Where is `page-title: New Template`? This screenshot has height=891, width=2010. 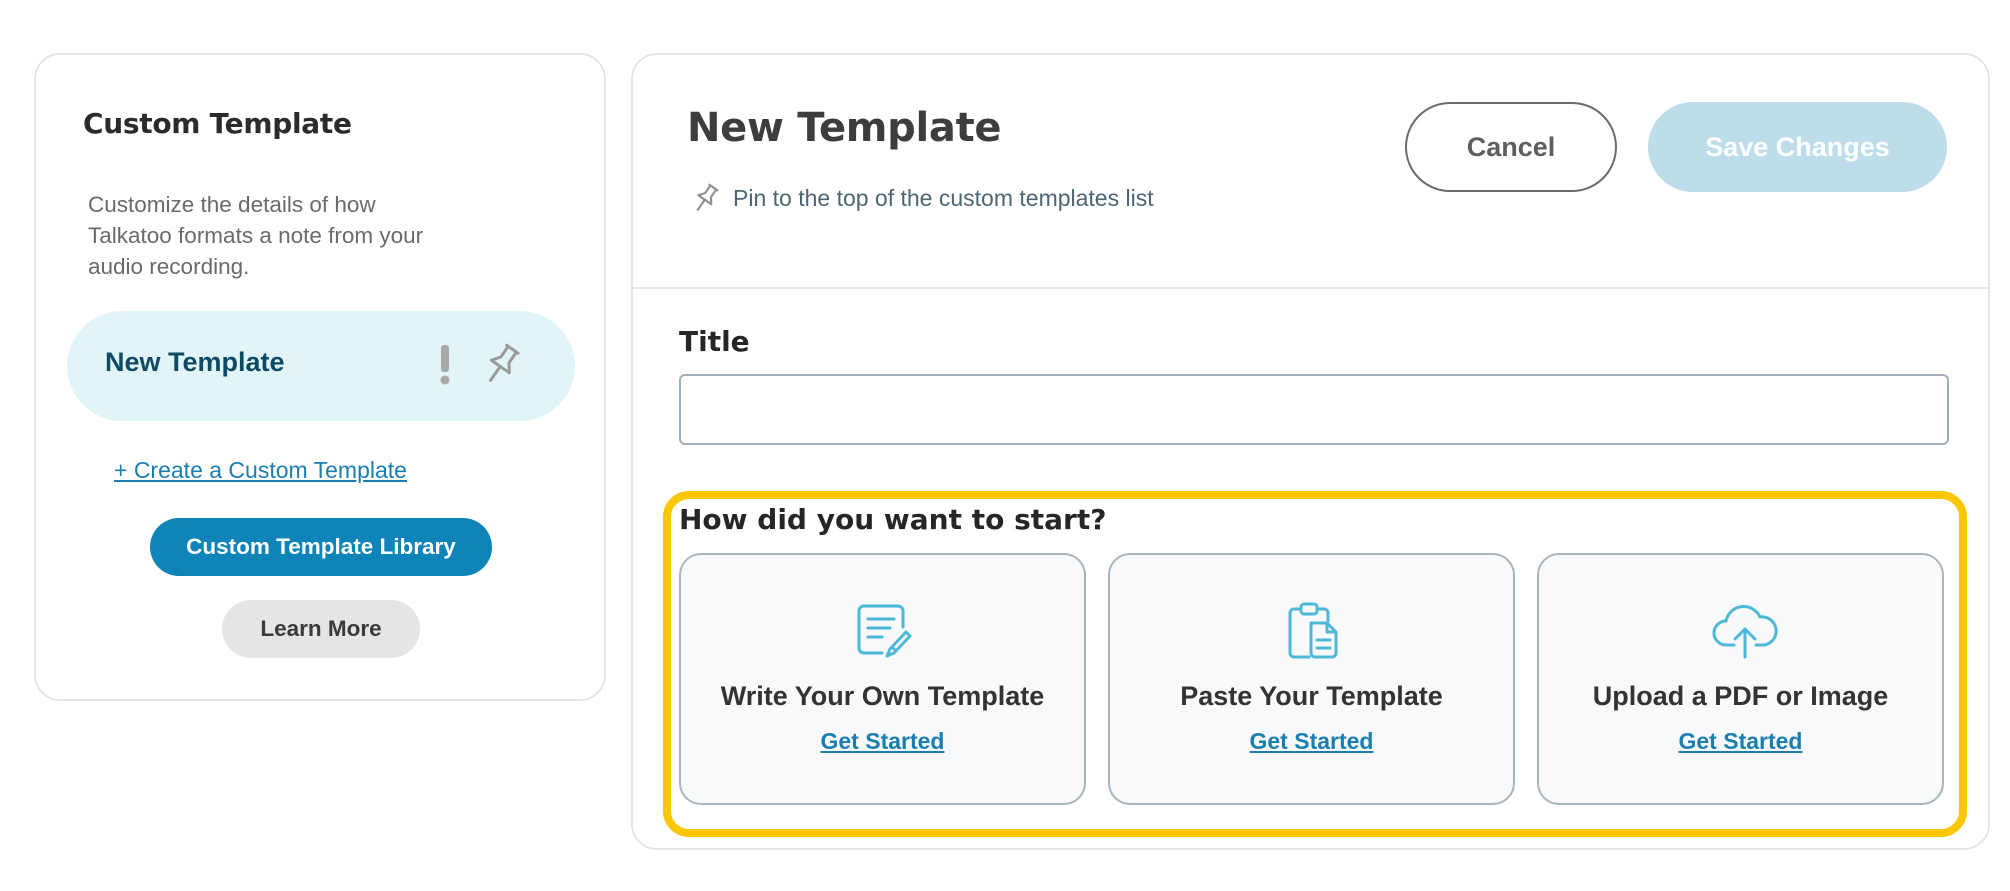 page-title: New Template is located at coordinates (844, 128).